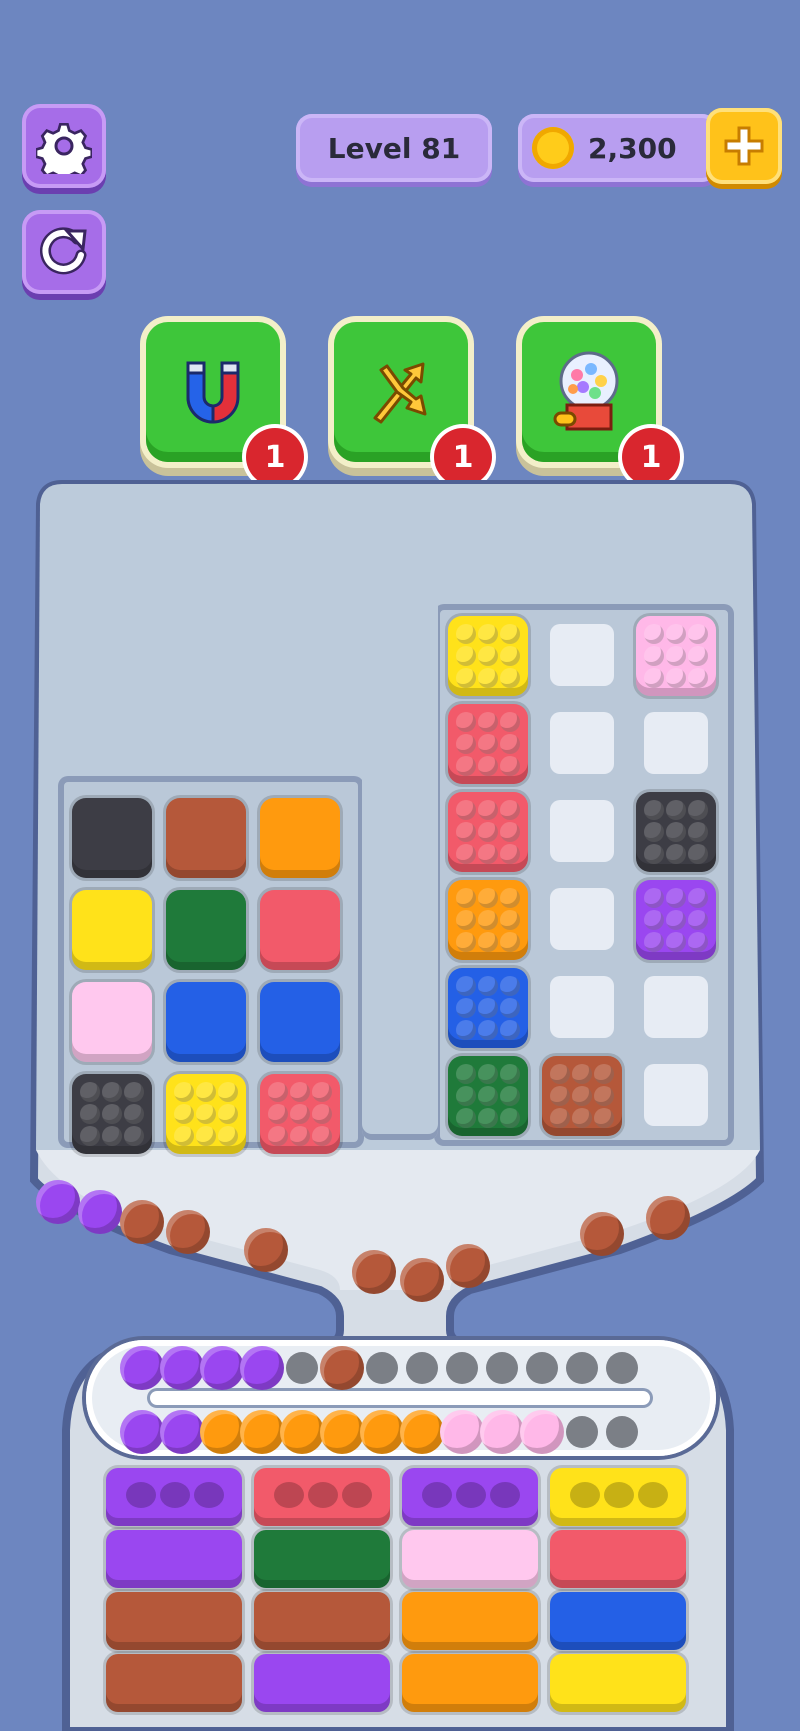 The height and width of the screenshot is (1731, 800). What do you see at coordinates (400, 393) in the screenshot?
I see `shuffle-arrows-icon` at bounding box center [400, 393].